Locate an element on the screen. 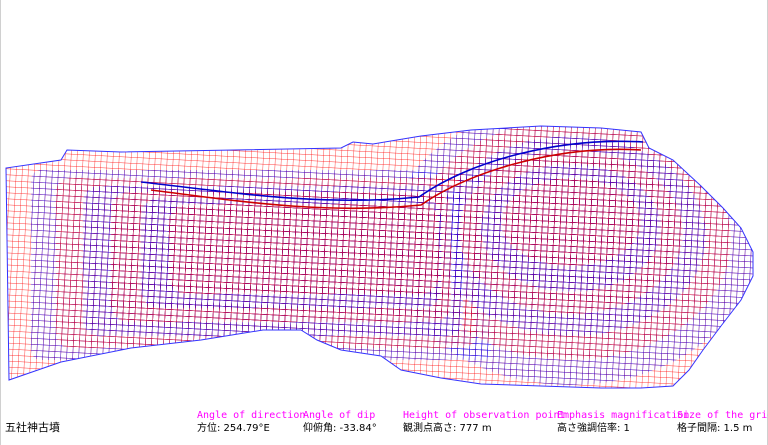 Image resolution: width=768 pixels, height=445 pixels. grid-label: Size of the grid is located at coordinates (722, 415).